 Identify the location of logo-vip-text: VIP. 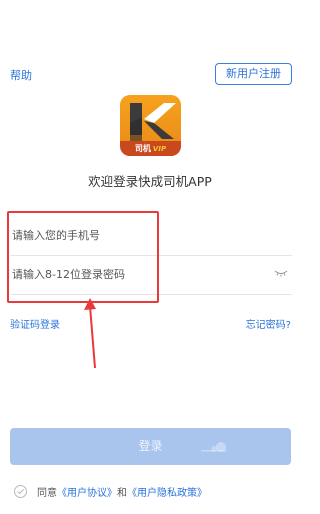
(159, 148).